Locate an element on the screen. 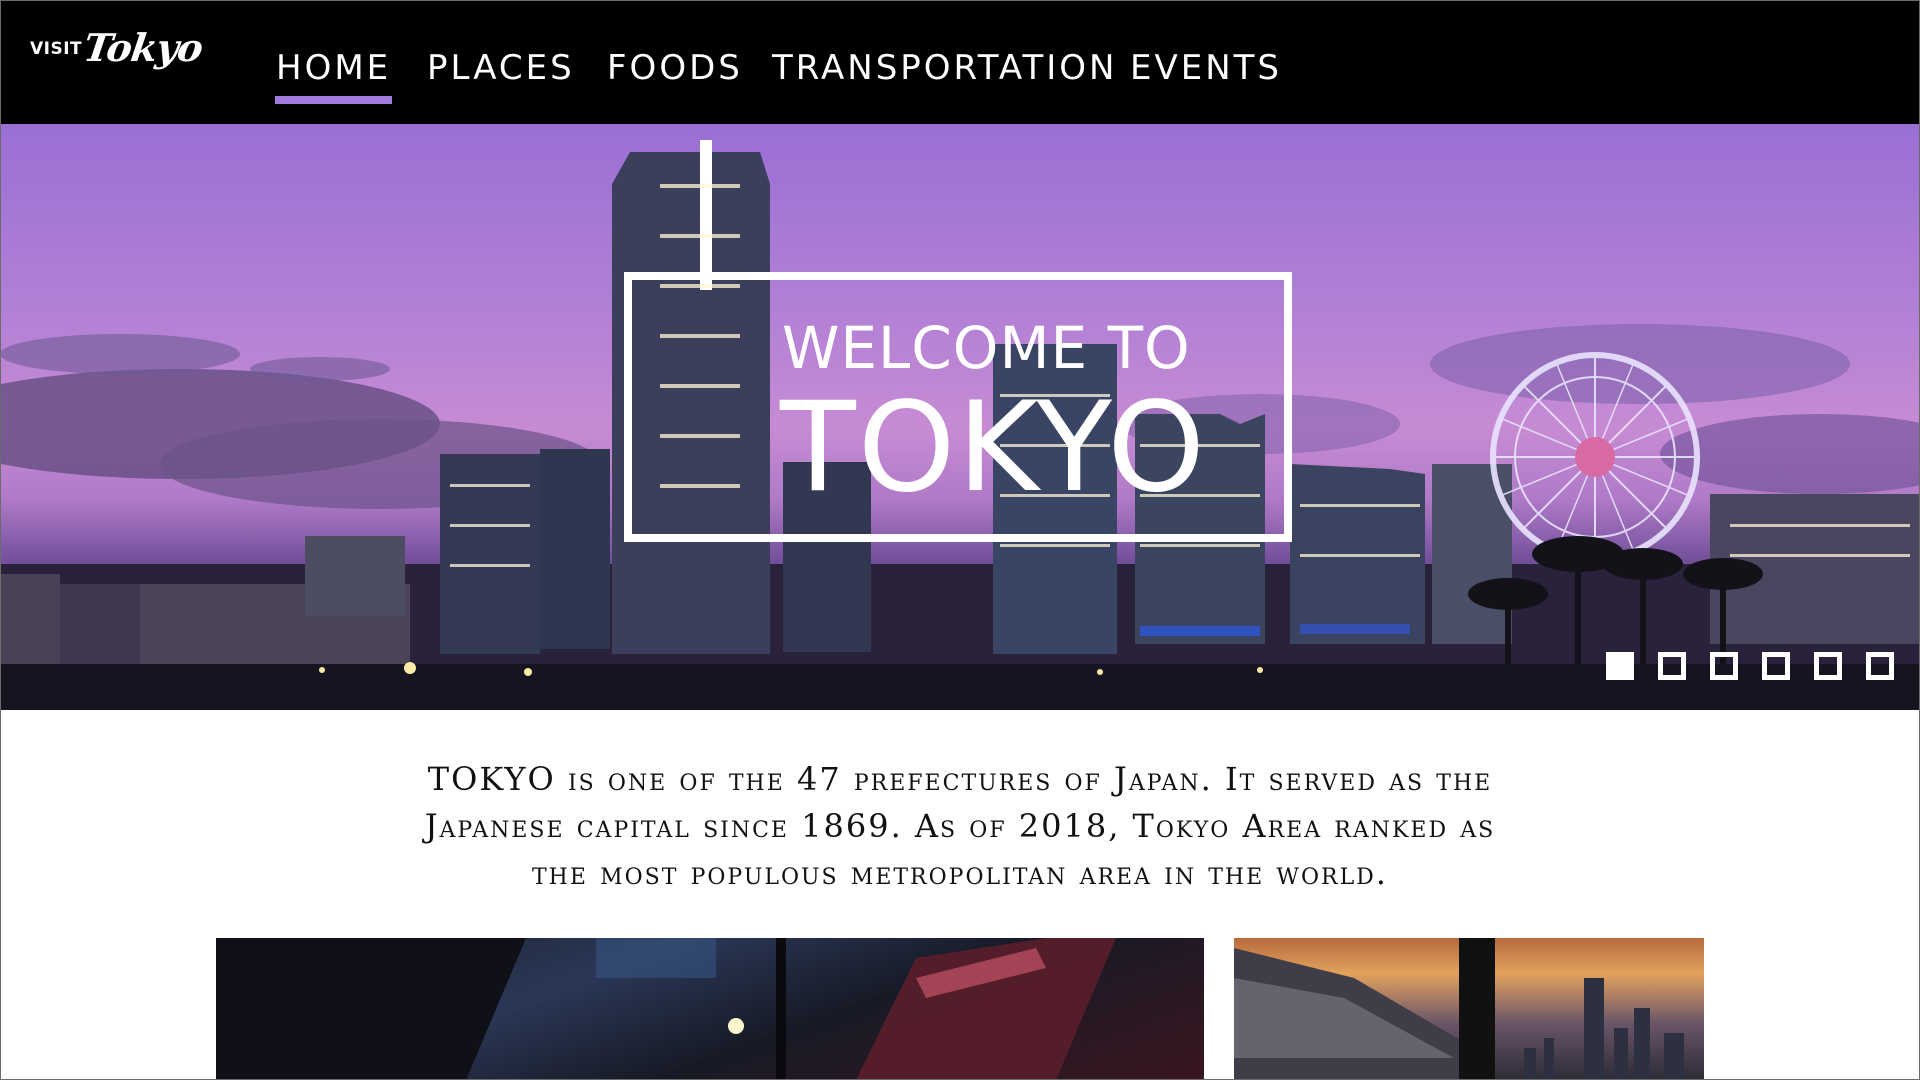 The image size is (1920, 1080). nav-foods: FOODS is located at coordinates (675, 68).